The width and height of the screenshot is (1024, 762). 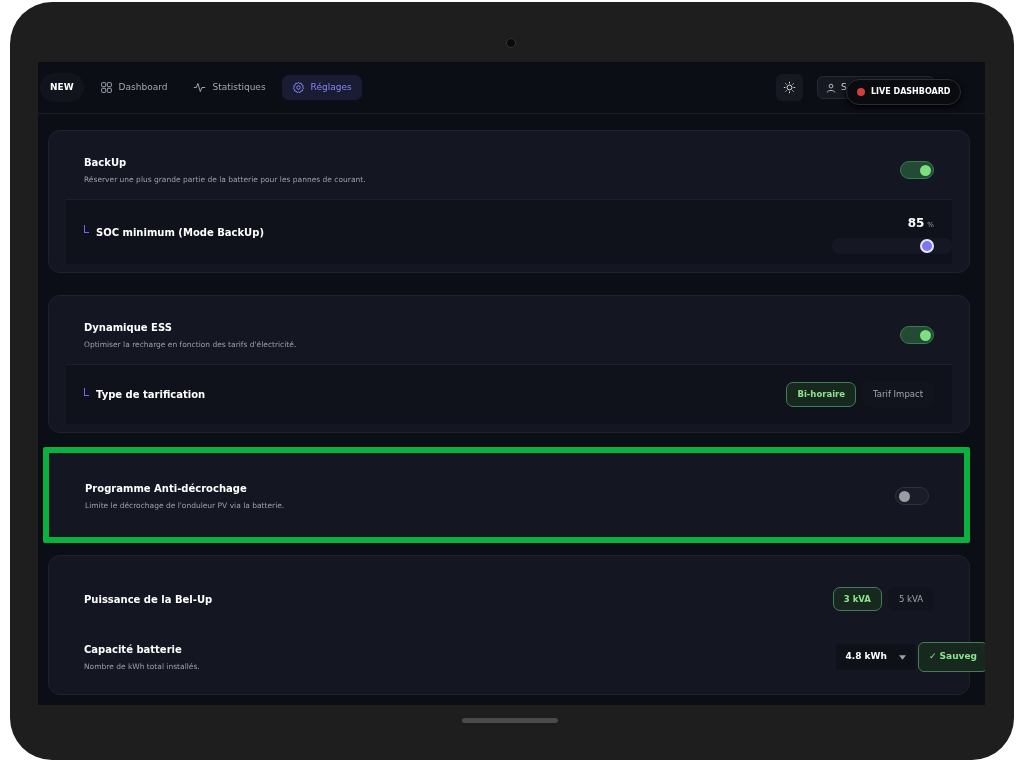 I want to click on option-button: 5 kVA, so click(x=910, y=599).